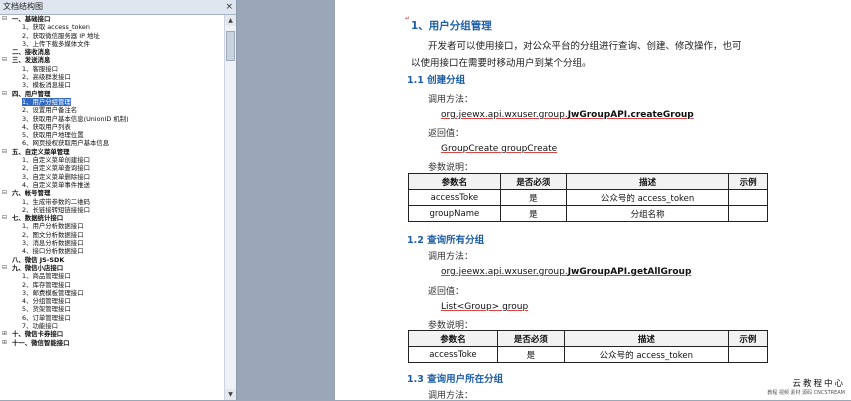 The image size is (851, 401). I want to click on tree-item: 2、设置用户备注名, so click(112, 110).